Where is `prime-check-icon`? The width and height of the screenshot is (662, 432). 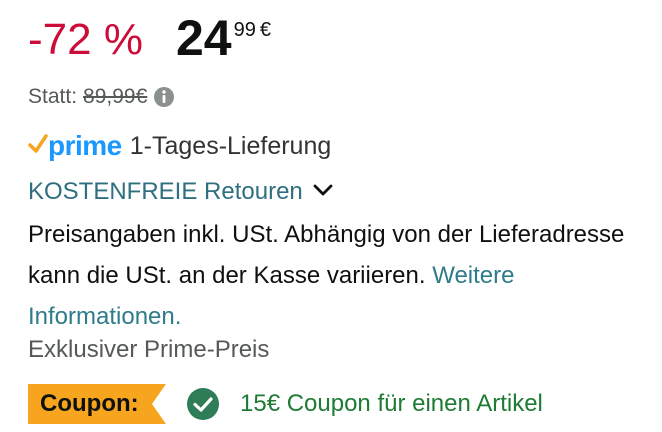 prime-check-icon is located at coordinates (38, 146).